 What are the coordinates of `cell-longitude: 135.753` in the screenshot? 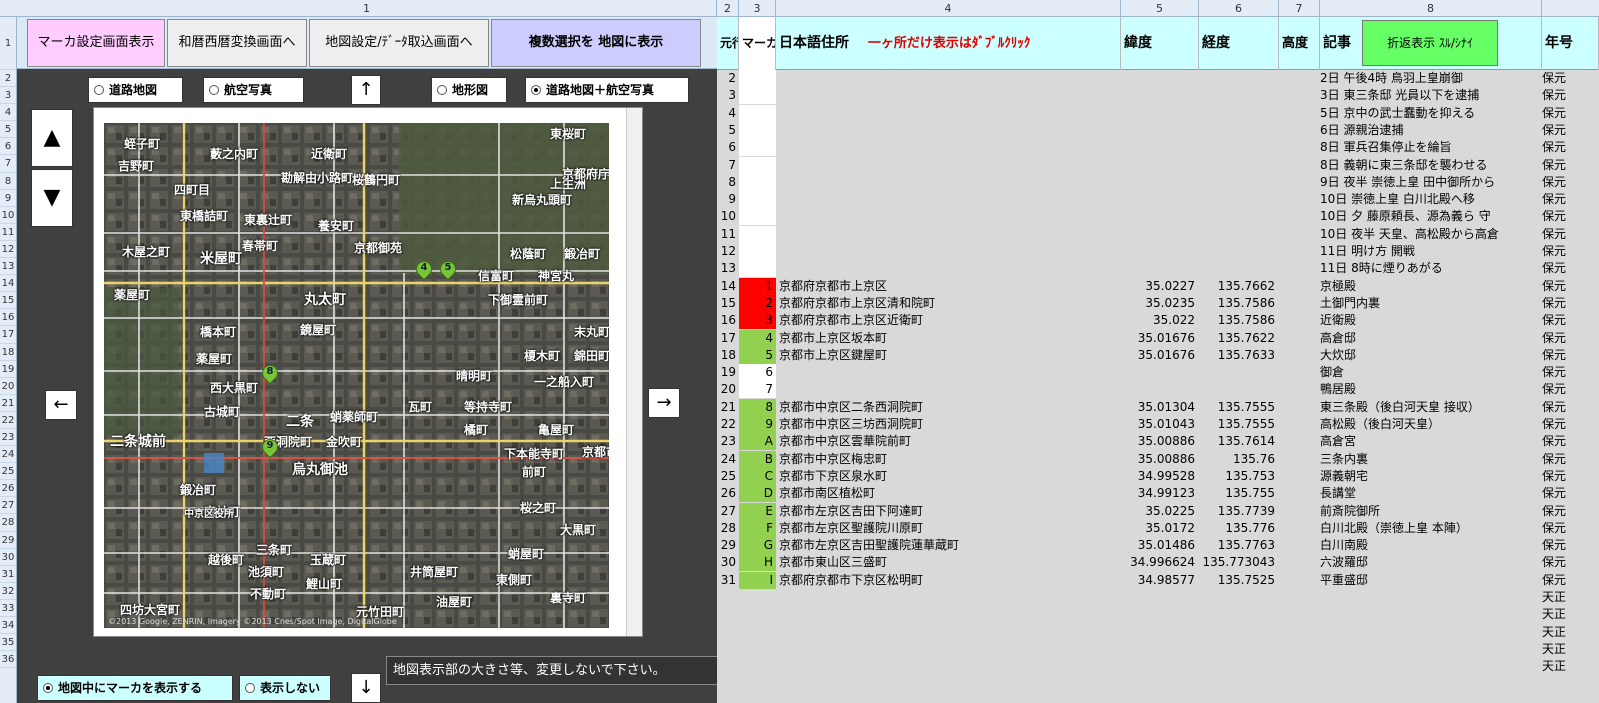 It's located at (1239, 476).